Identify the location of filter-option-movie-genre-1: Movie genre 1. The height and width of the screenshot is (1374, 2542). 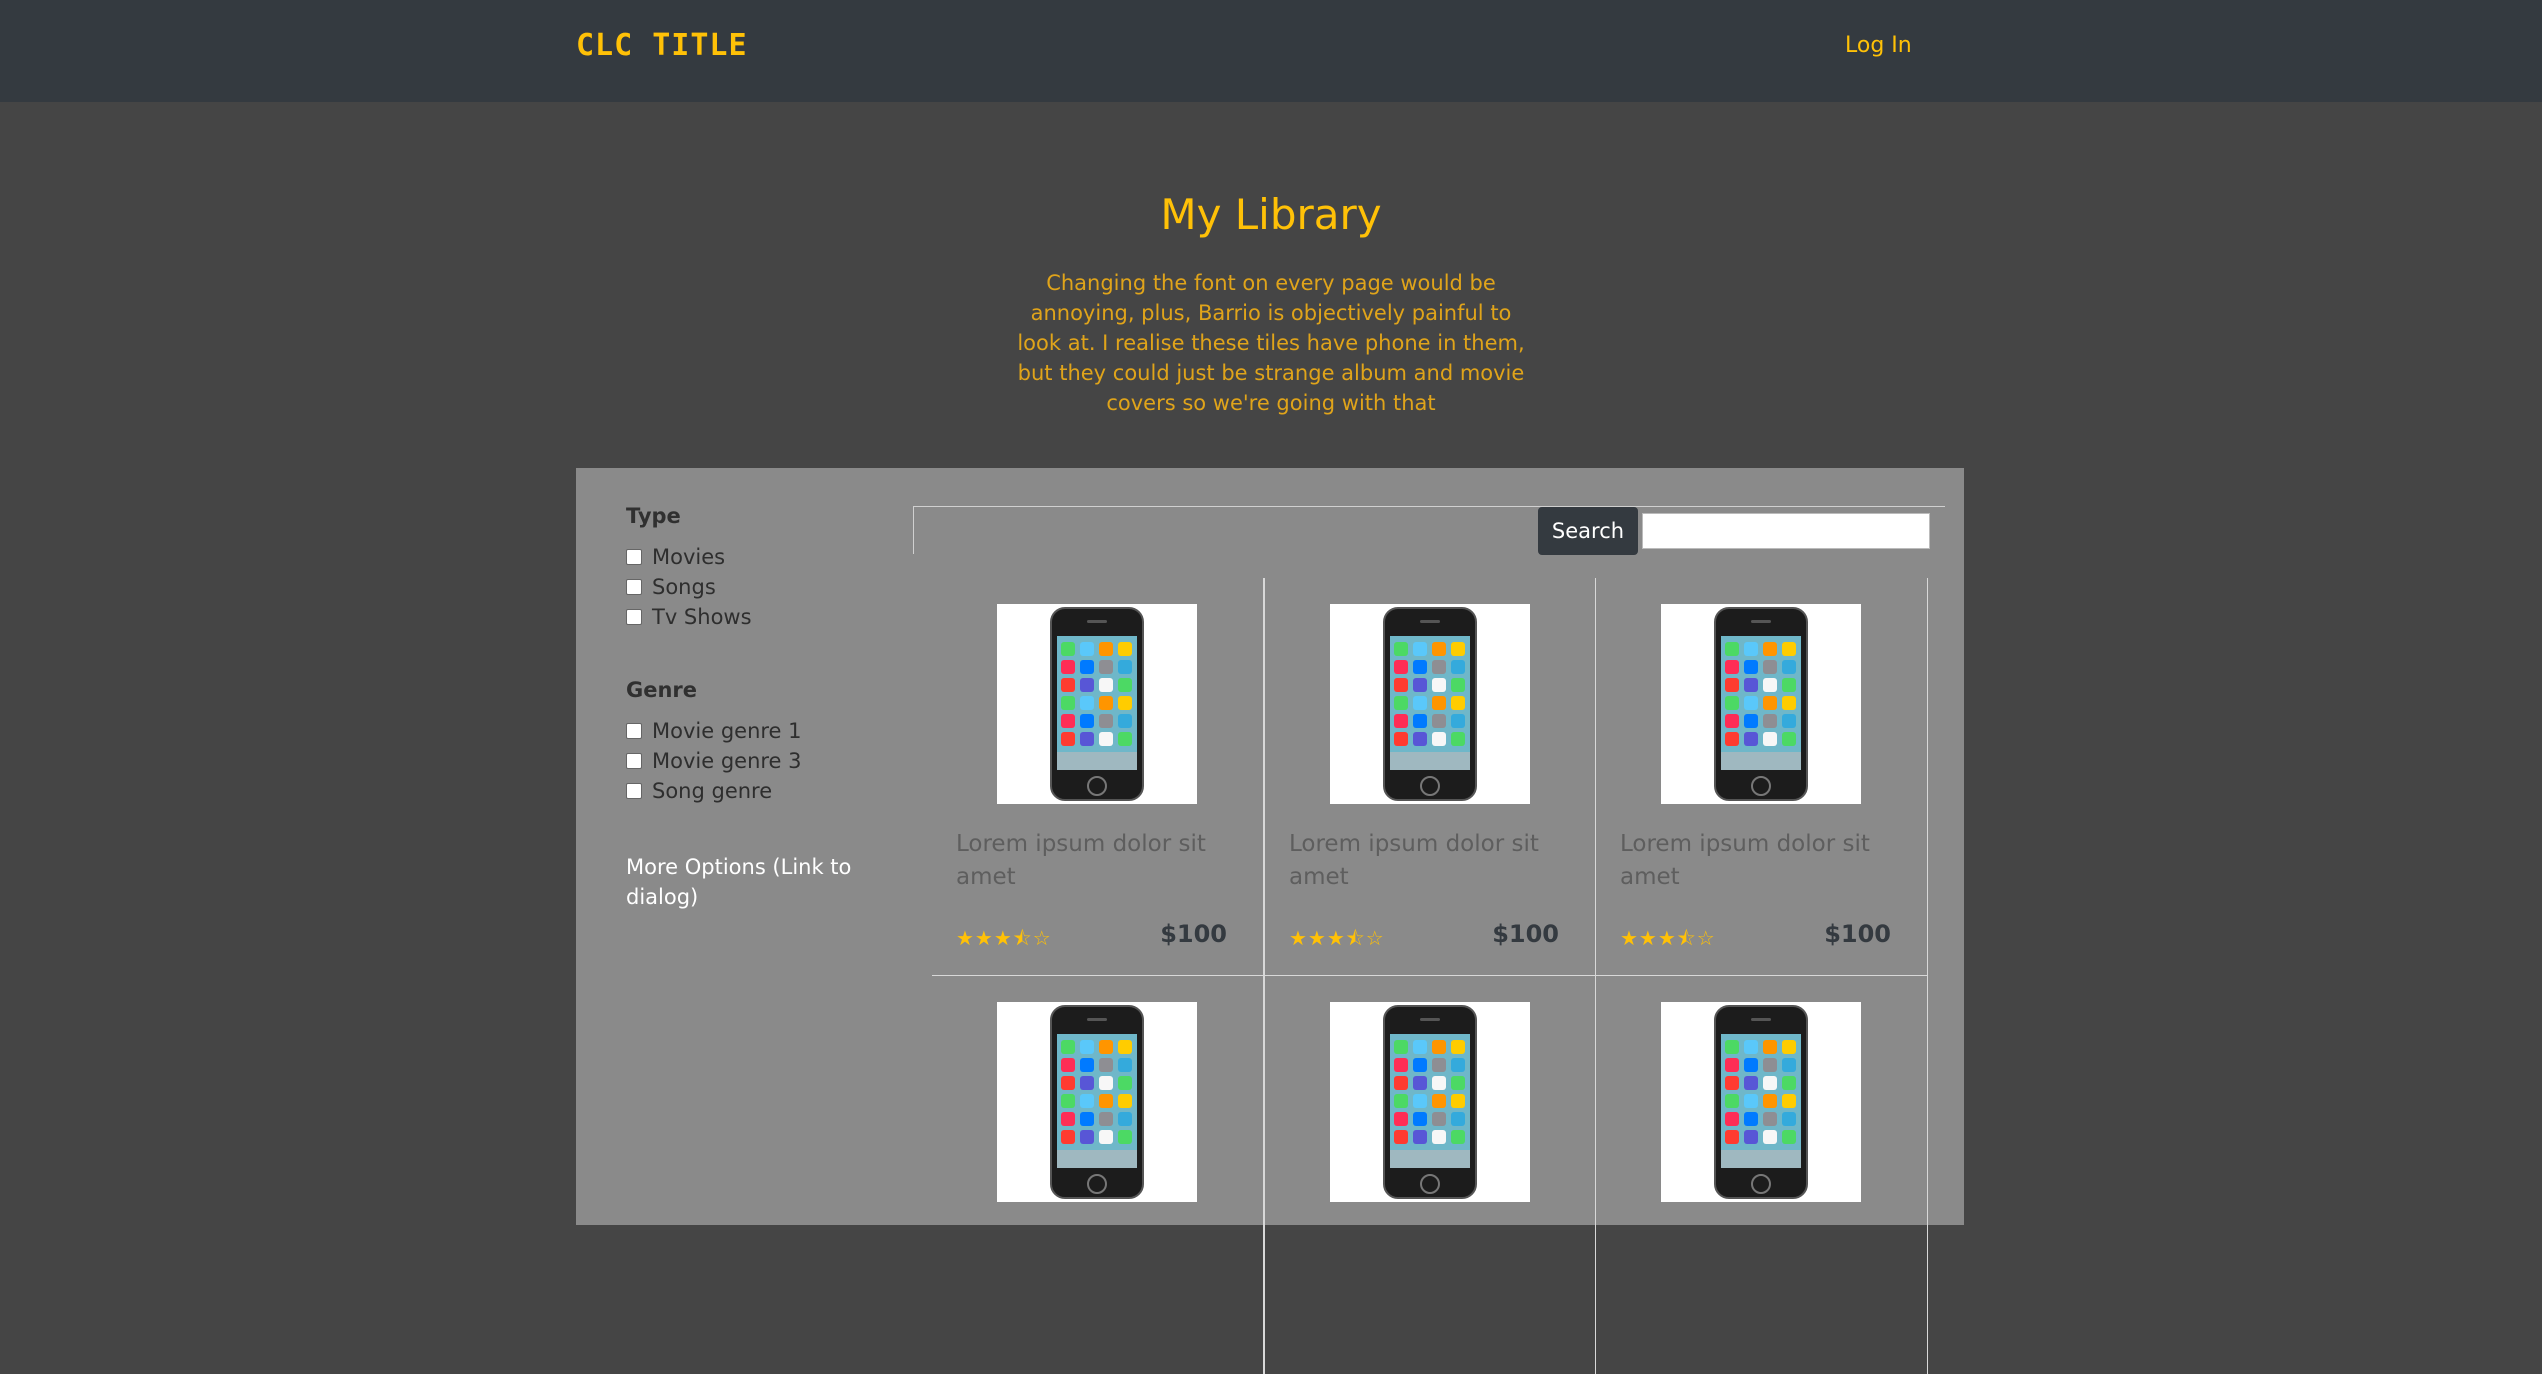
(761, 731).